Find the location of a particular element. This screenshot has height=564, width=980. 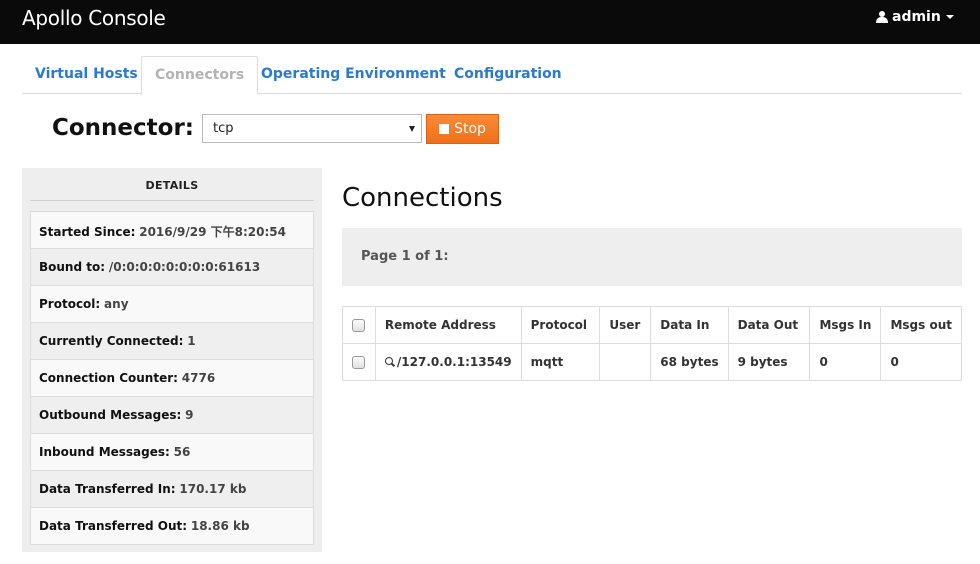

detail-key: Bound to: is located at coordinates (72, 267).